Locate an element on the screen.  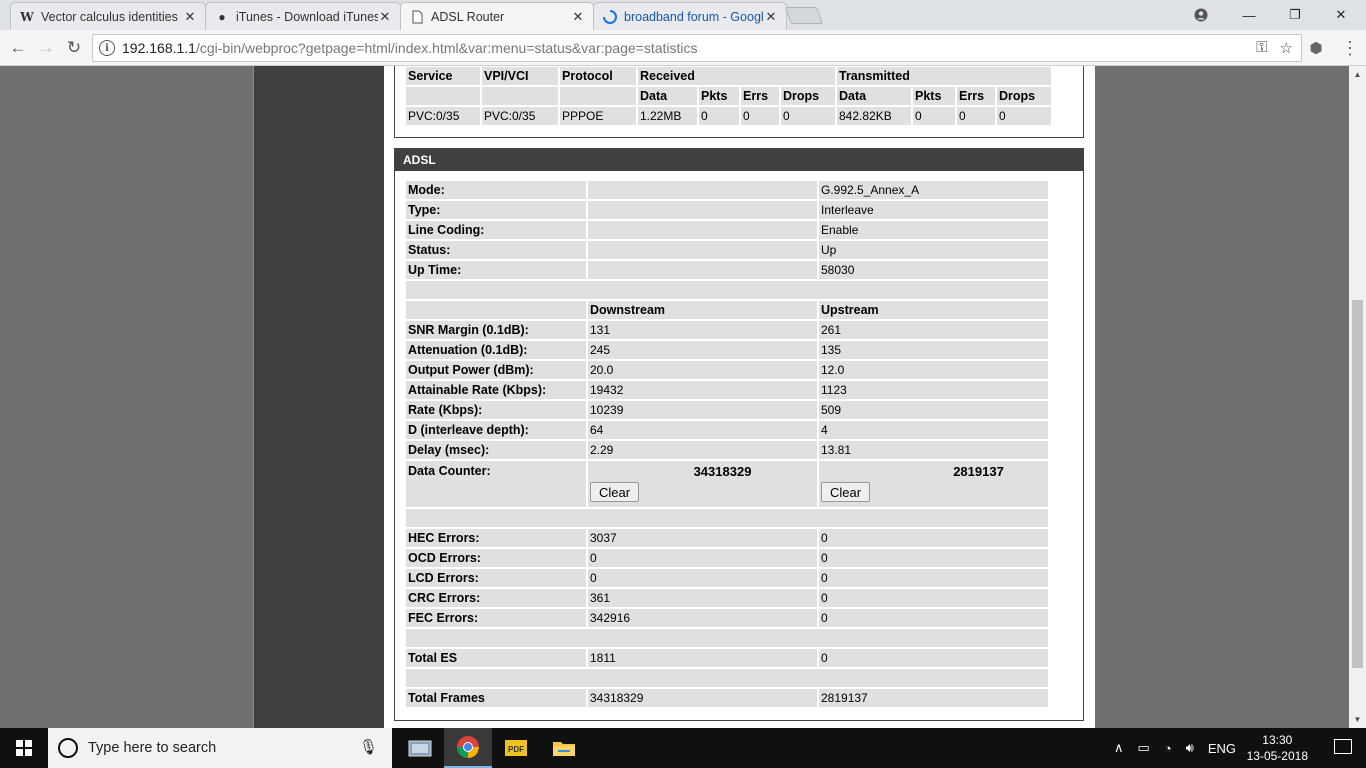
page-icon is located at coordinates (417, 17).